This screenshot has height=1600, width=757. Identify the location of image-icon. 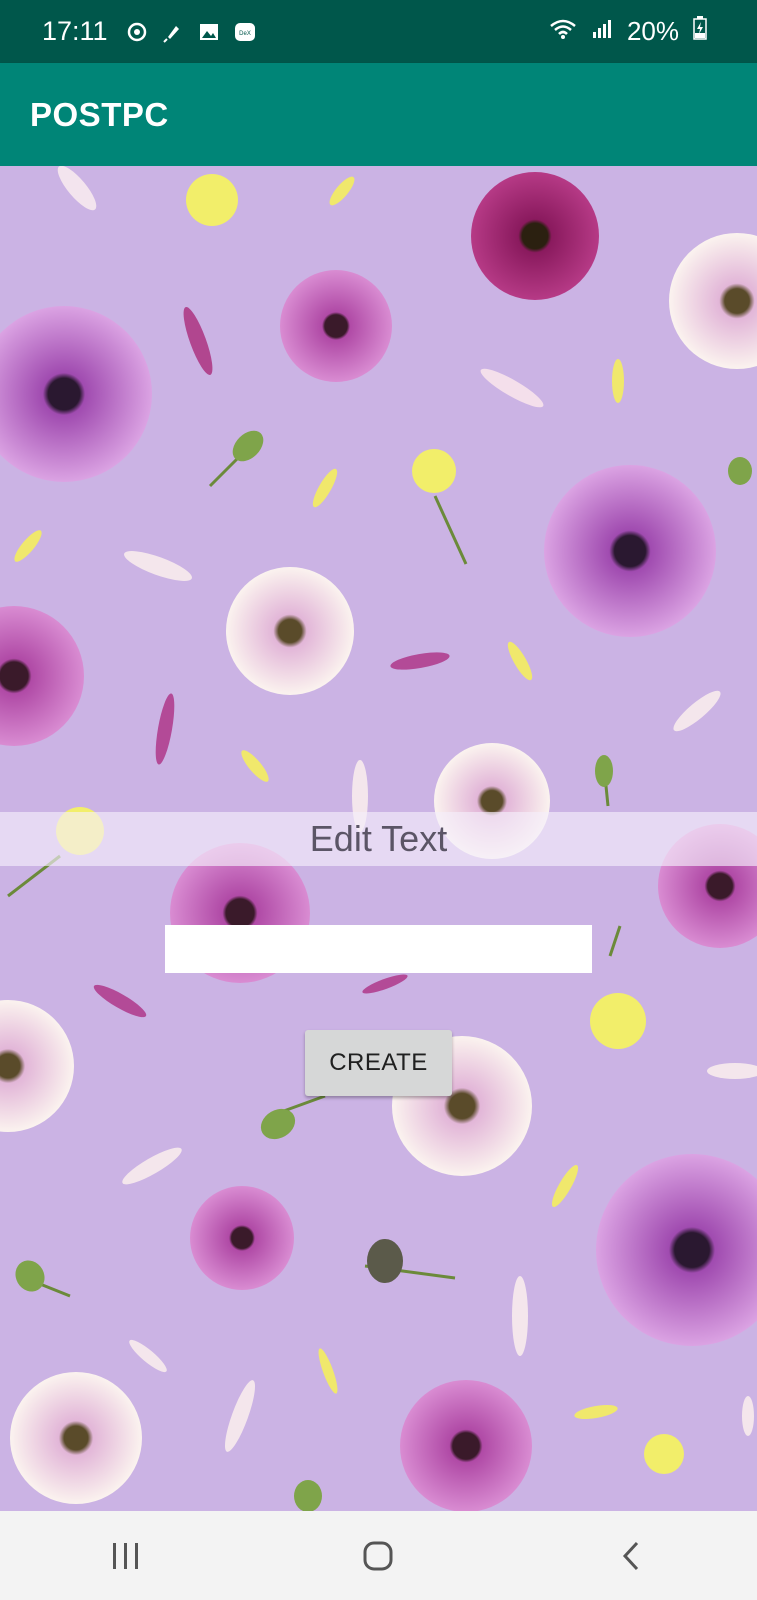
(209, 32).